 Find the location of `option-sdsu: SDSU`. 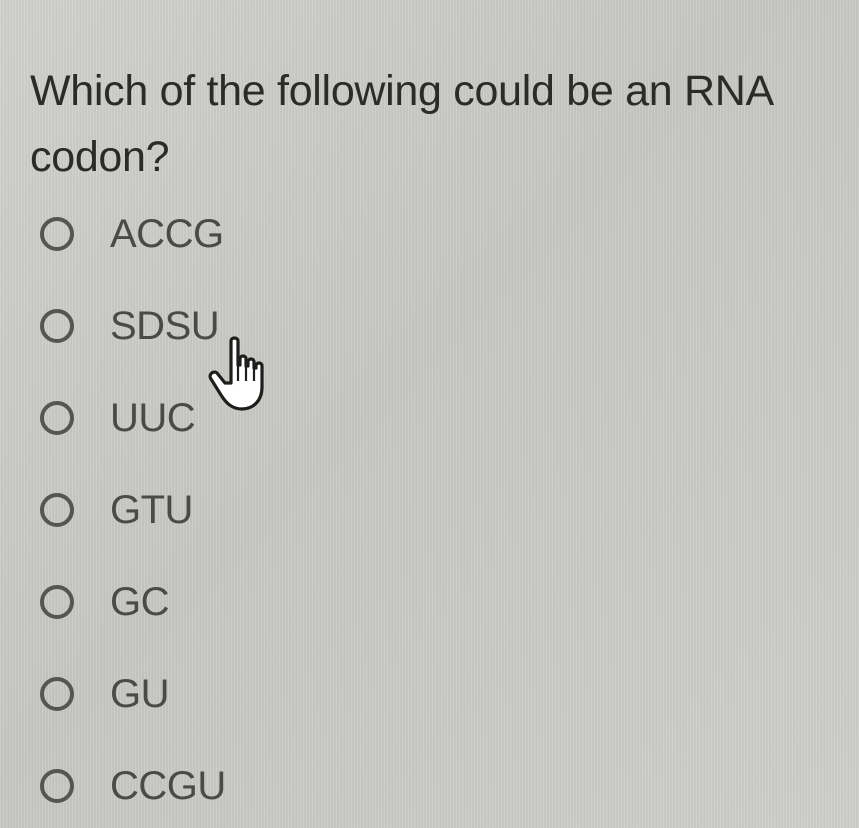

option-sdsu: SDSU is located at coordinates (133, 326).